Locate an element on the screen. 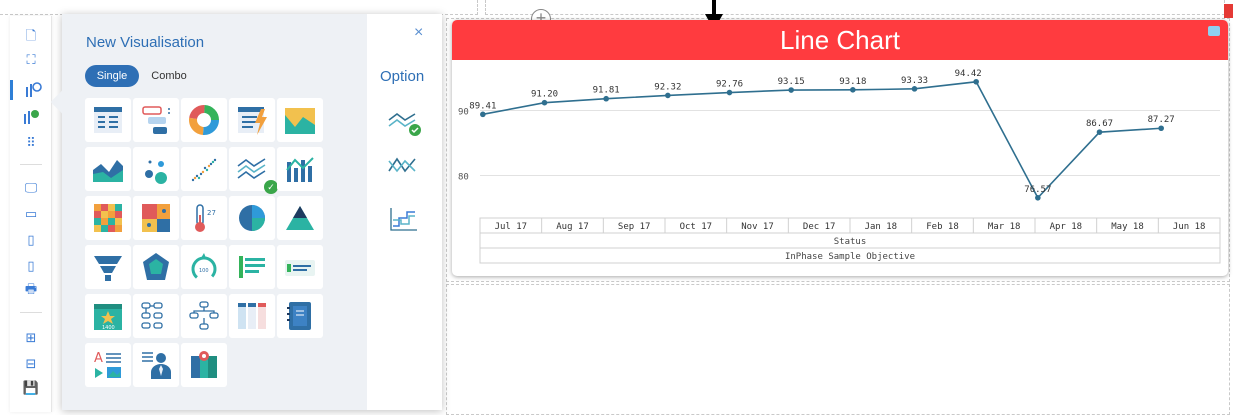 This screenshot has height=415, width=1233. data-label: 93.33 is located at coordinates (914, 81).